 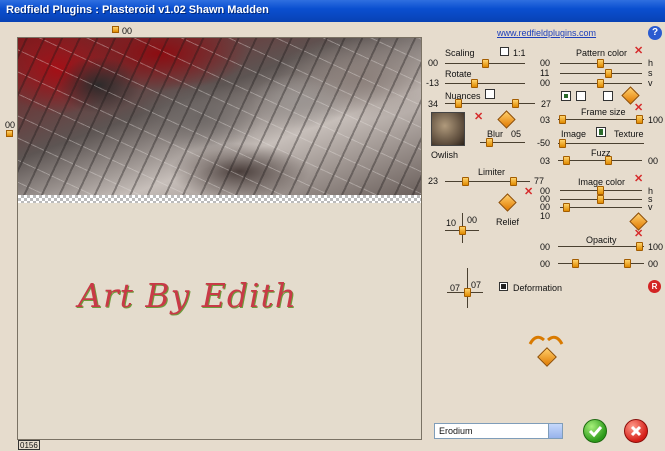 What do you see at coordinates (546, 104) in the screenshot?
I see `nuances-right-value: 27` at bounding box center [546, 104].